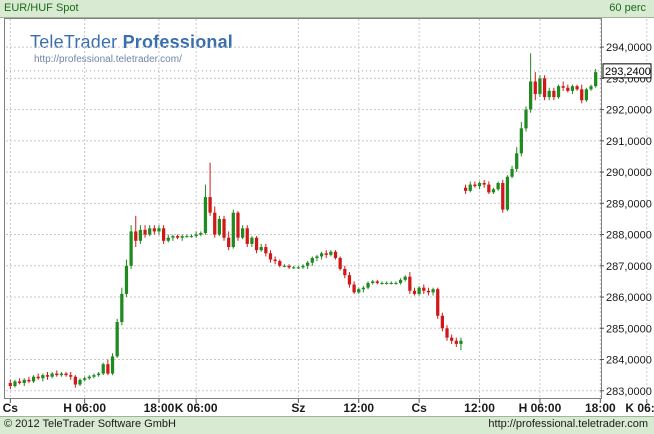 This screenshot has width=654, height=434. Describe the element at coordinates (629, 142) in the screenshot. I see `y-tick-label: 291,0000` at that location.